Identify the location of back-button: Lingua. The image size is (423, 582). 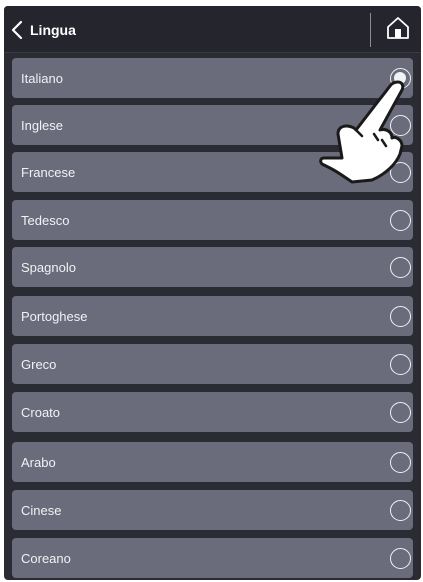
(43, 30).